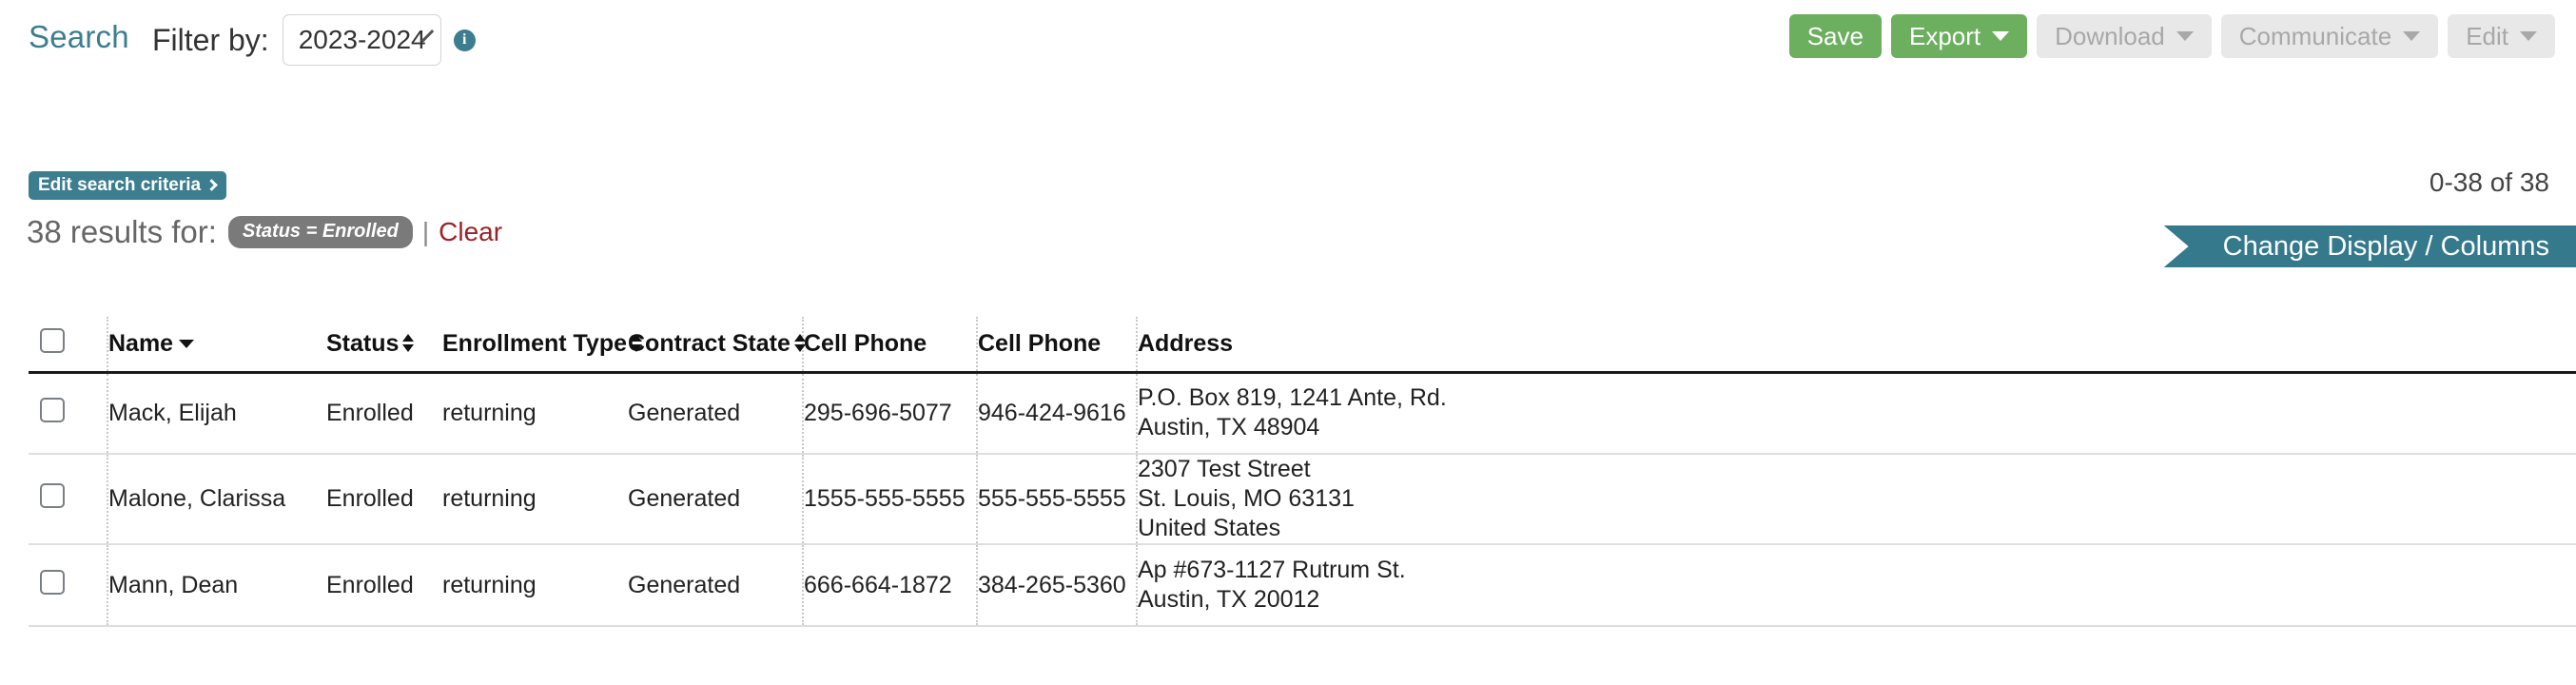 The width and height of the screenshot is (2576, 685). Describe the element at coordinates (216, 345) in the screenshot. I see `column-header-name: Name` at that location.